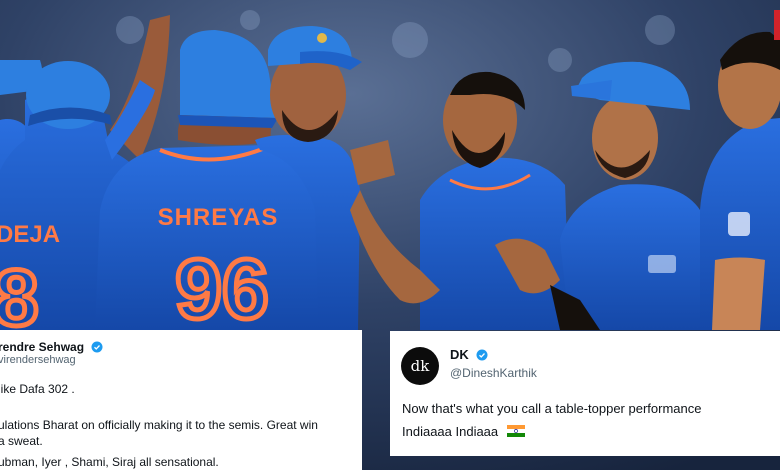 The width and height of the screenshot is (780, 470). What do you see at coordinates (459, 354) in the screenshot?
I see `tweet-author-name: DK` at bounding box center [459, 354].